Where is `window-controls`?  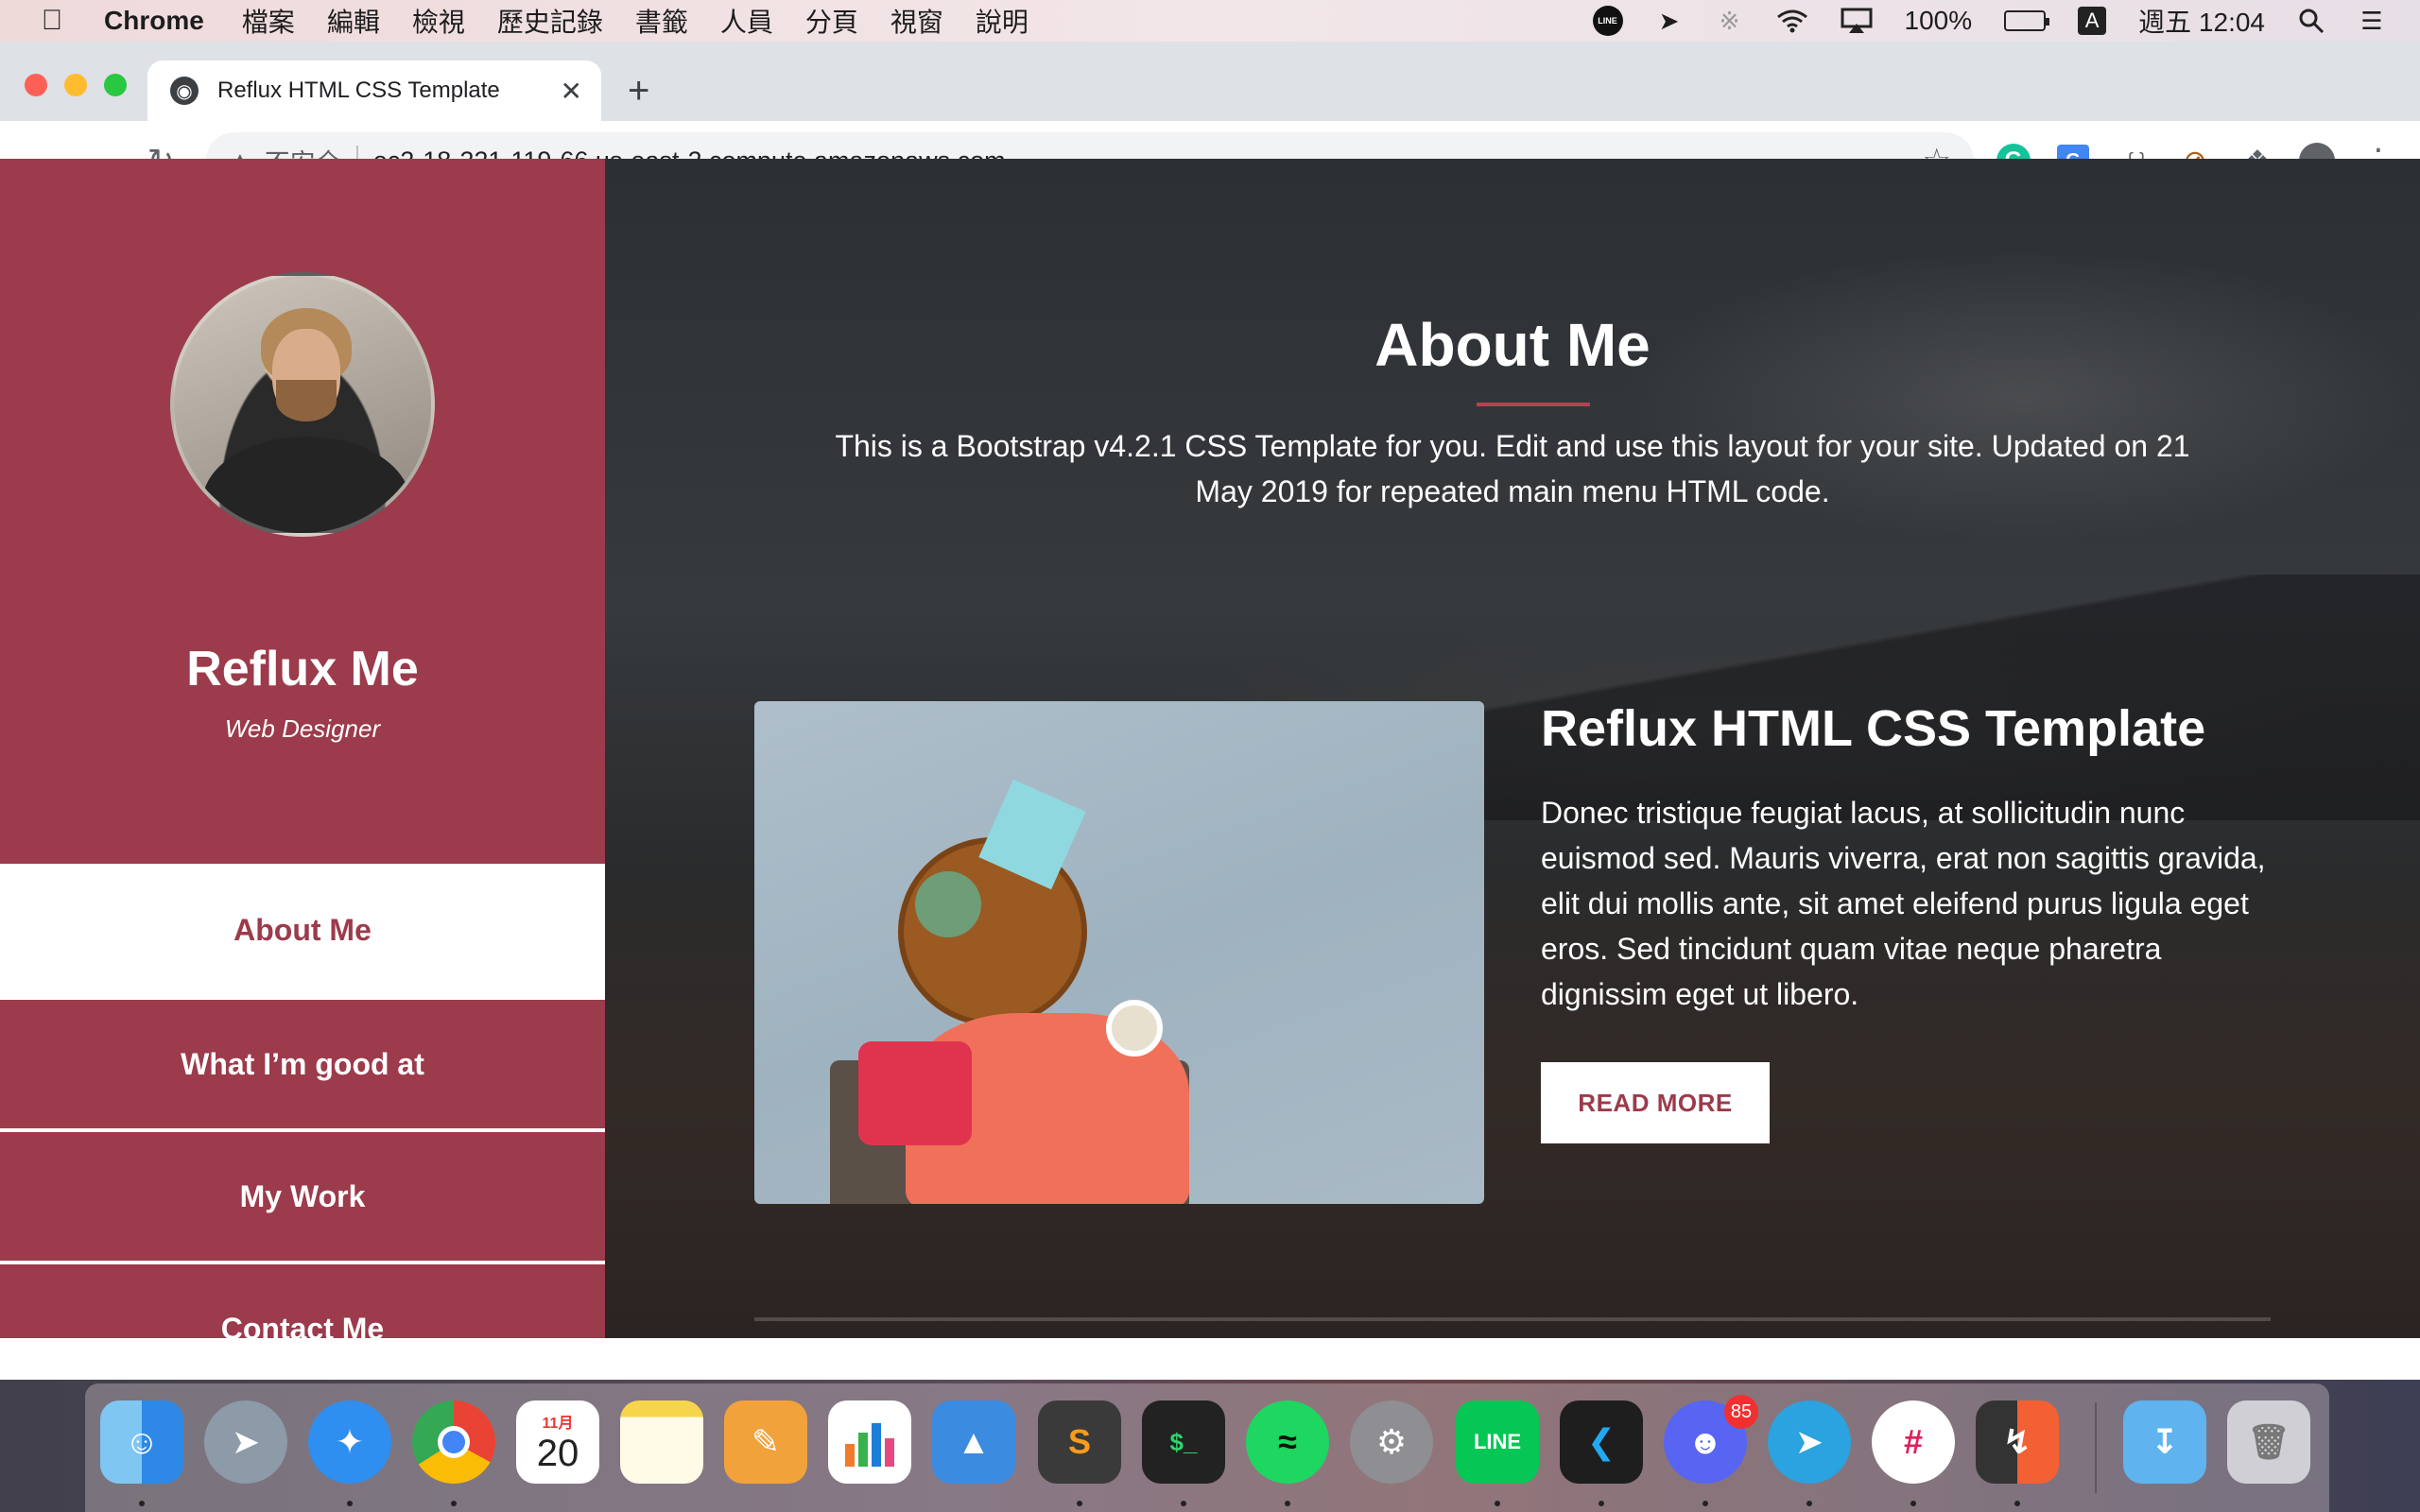 window-controls is located at coordinates (76, 85).